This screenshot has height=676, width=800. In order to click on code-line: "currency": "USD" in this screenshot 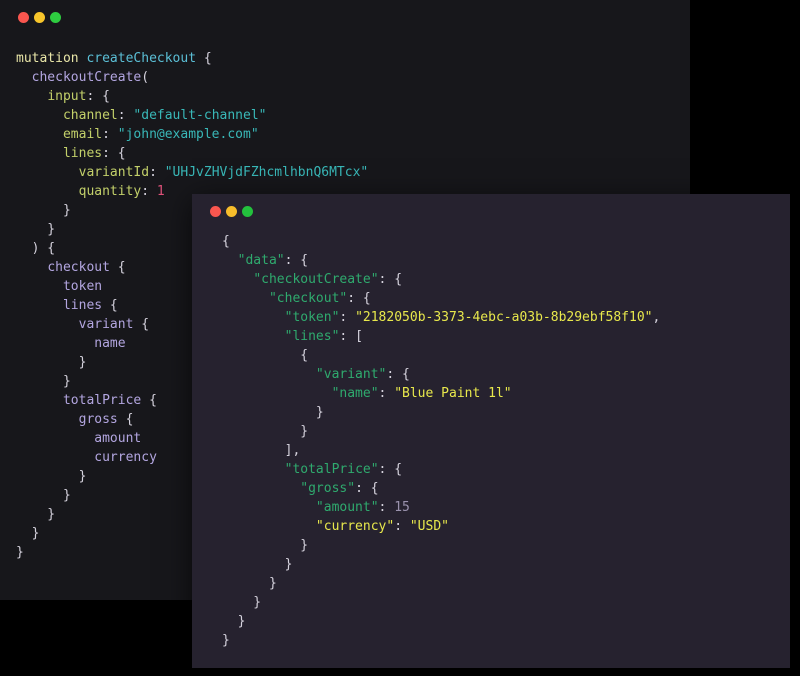, I will do `click(511, 526)`.